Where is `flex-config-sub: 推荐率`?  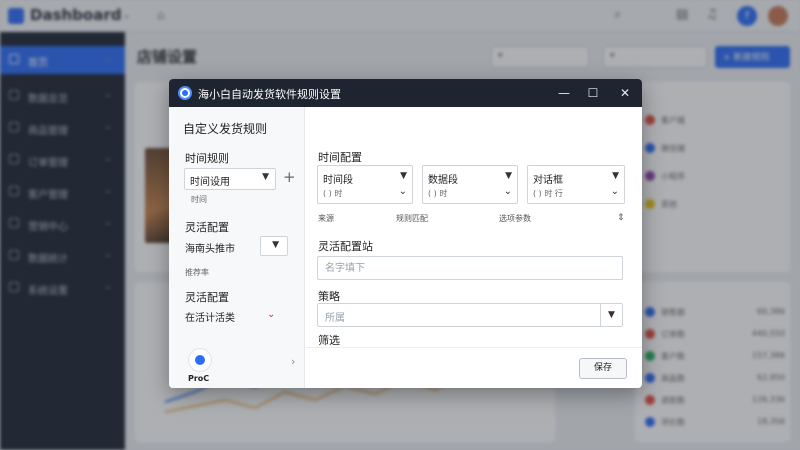 flex-config-sub: 推荐率 is located at coordinates (197, 272).